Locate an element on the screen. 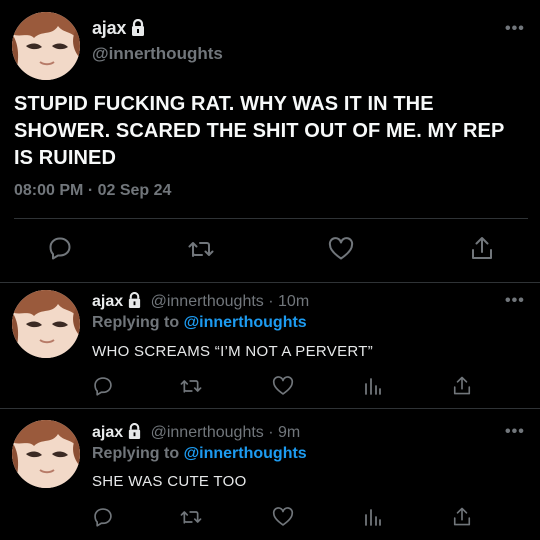 This screenshot has width=540, height=540. author-name: ajax is located at coordinates (119, 29).